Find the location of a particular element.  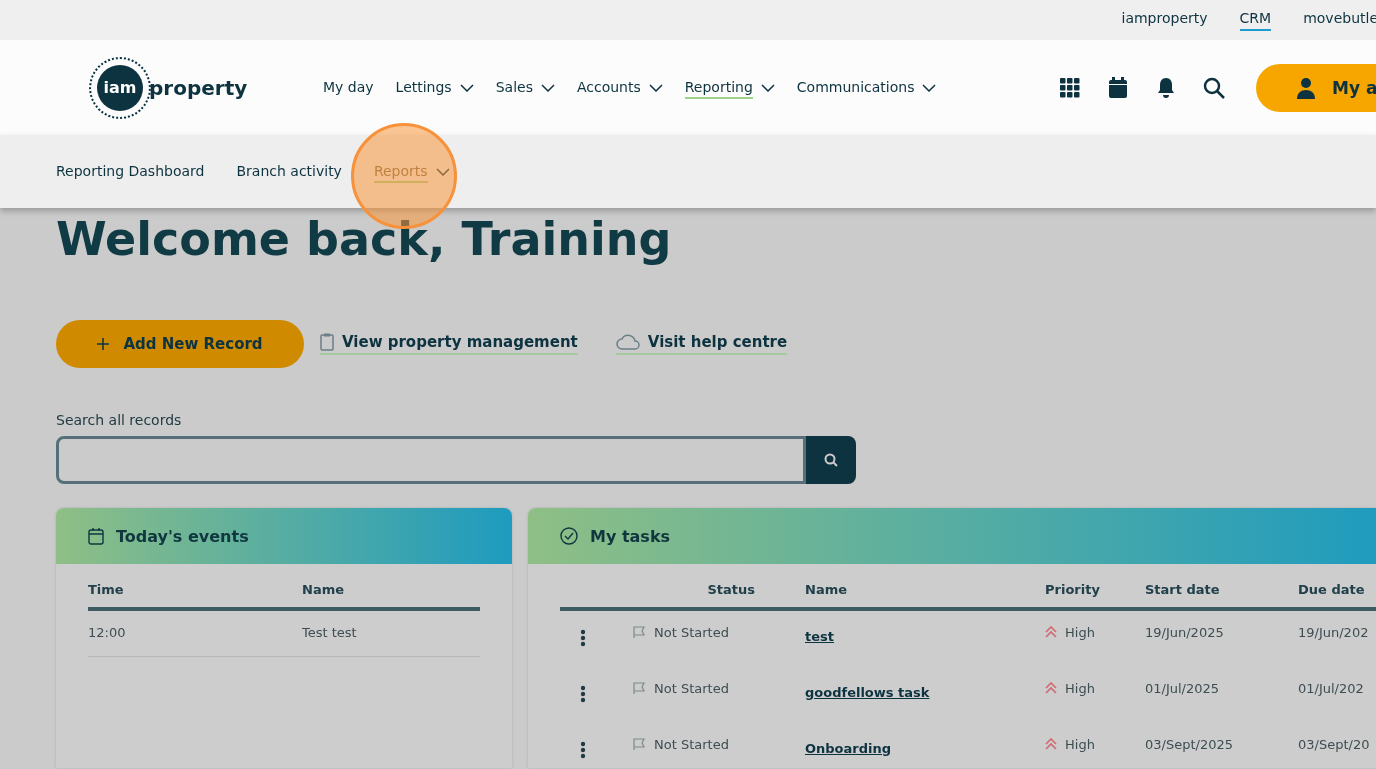

nav-item: Accounts is located at coordinates (619, 87).